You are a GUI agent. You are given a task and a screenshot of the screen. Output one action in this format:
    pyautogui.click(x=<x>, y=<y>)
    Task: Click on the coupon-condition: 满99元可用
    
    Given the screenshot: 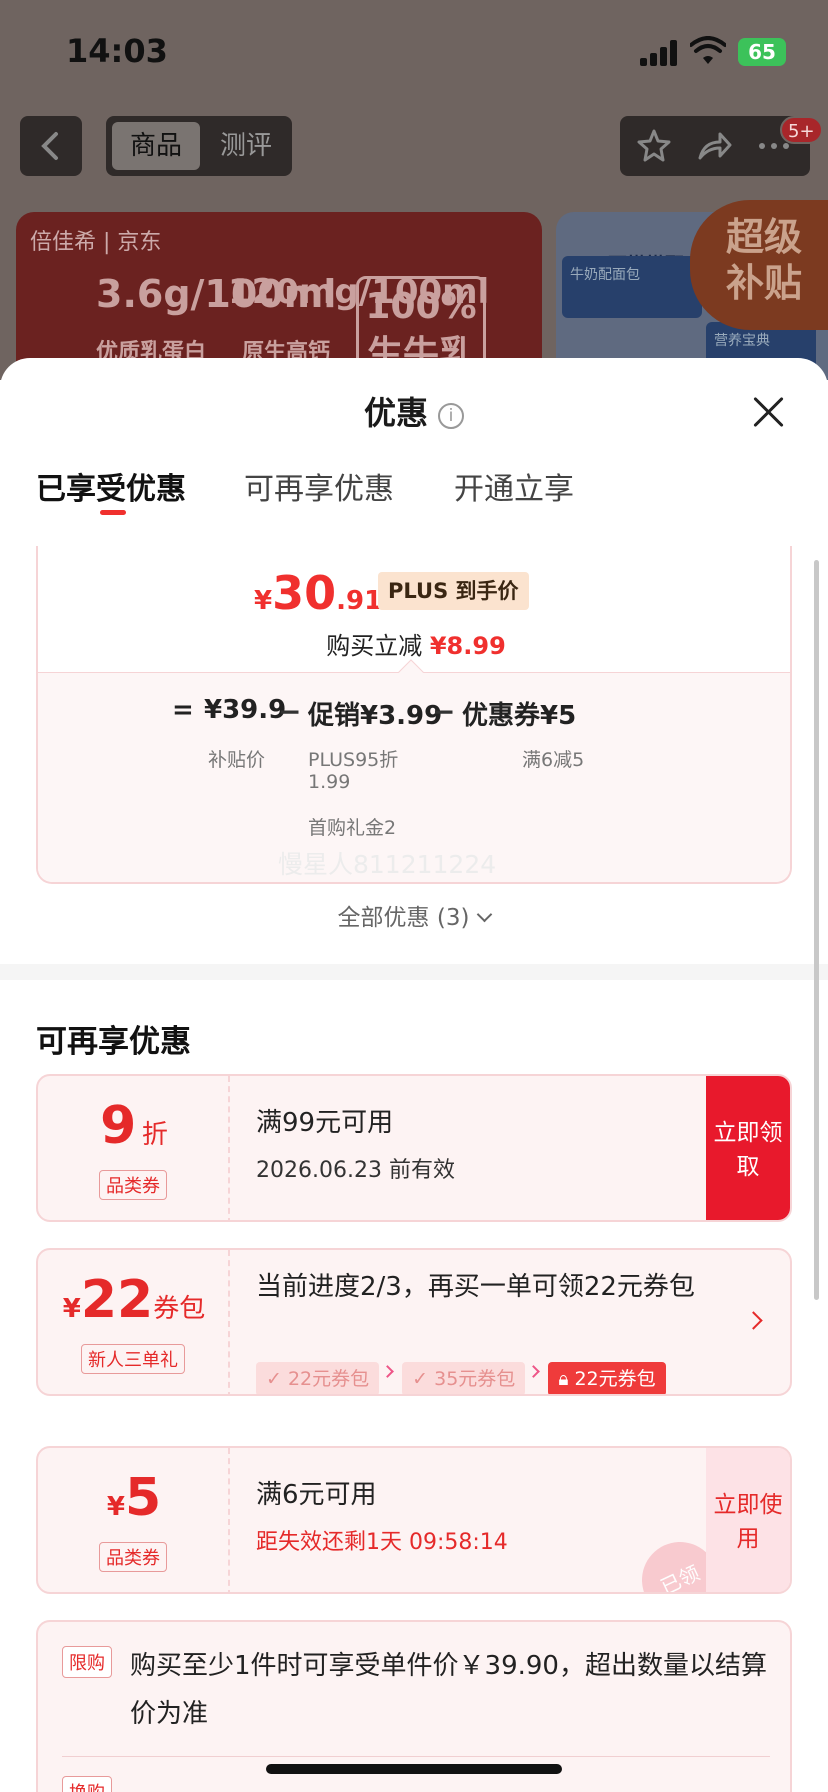 What is the action you would take?
    pyautogui.click(x=325, y=1123)
    